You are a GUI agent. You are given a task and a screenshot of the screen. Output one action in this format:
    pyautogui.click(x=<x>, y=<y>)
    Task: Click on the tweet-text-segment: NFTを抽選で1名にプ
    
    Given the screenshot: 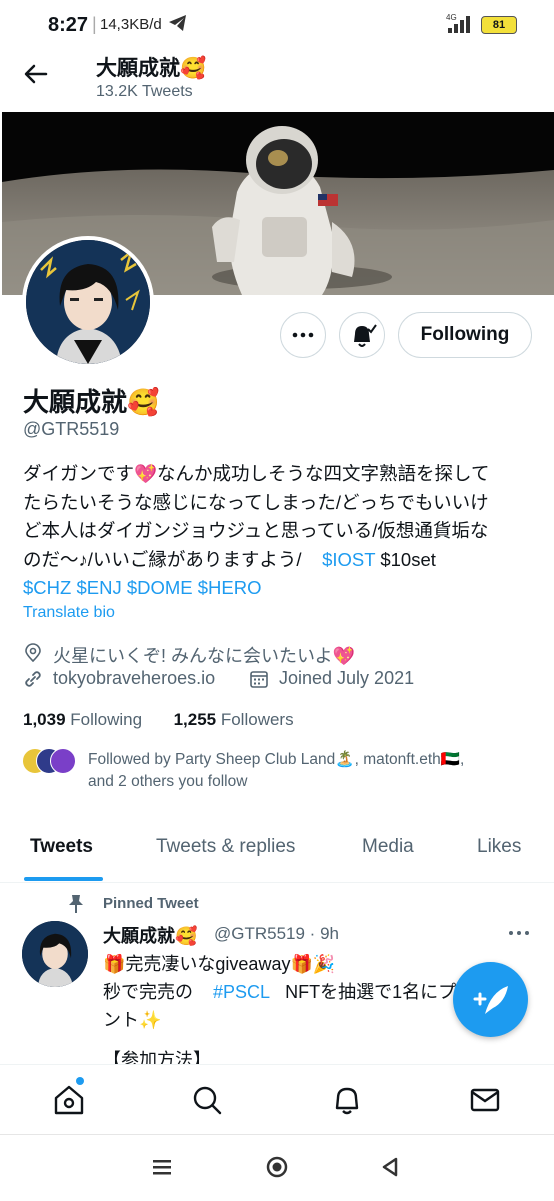 What is the action you would take?
    pyautogui.click(x=371, y=992)
    